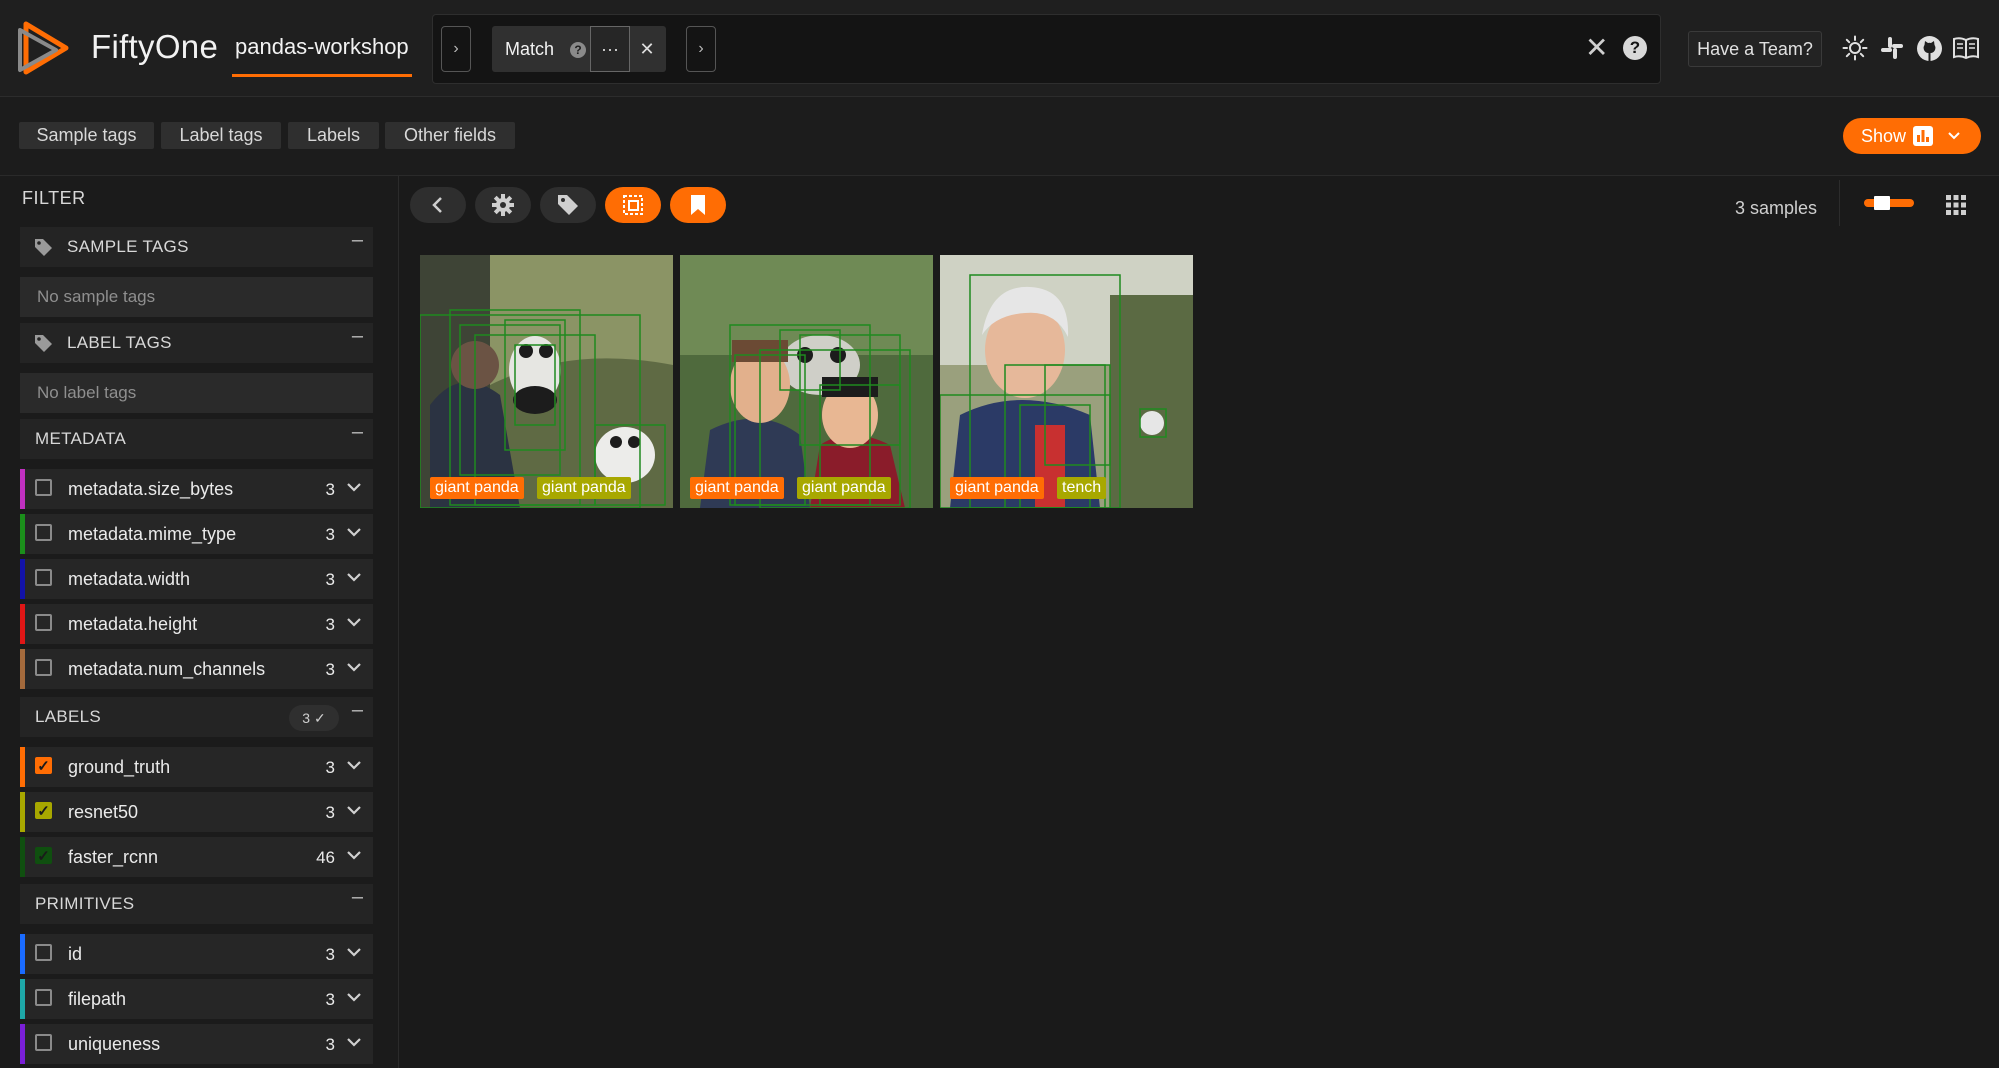 This screenshot has height=1068, width=1999. Describe the element at coordinates (1046, 49) in the screenshot. I see `view-bar: › Match ? ··· ✕ › ✕ ?` at that location.